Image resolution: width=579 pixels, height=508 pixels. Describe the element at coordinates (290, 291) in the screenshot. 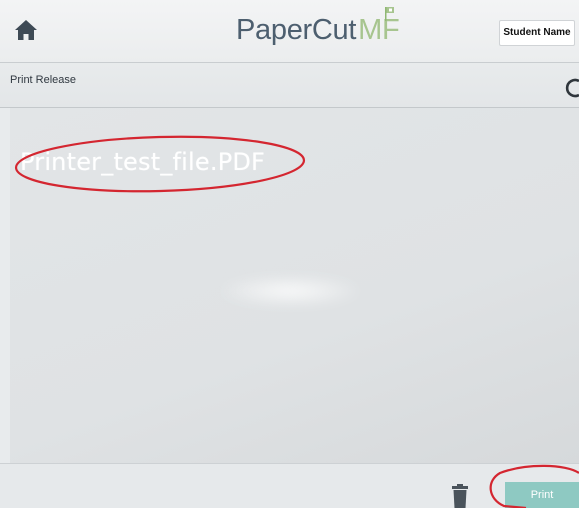

I see `blurred-region` at that location.